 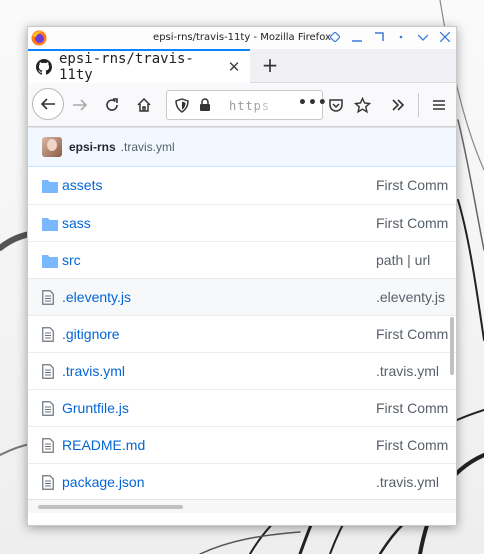 I want to click on hamburger-icon, so click(x=439, y=105).